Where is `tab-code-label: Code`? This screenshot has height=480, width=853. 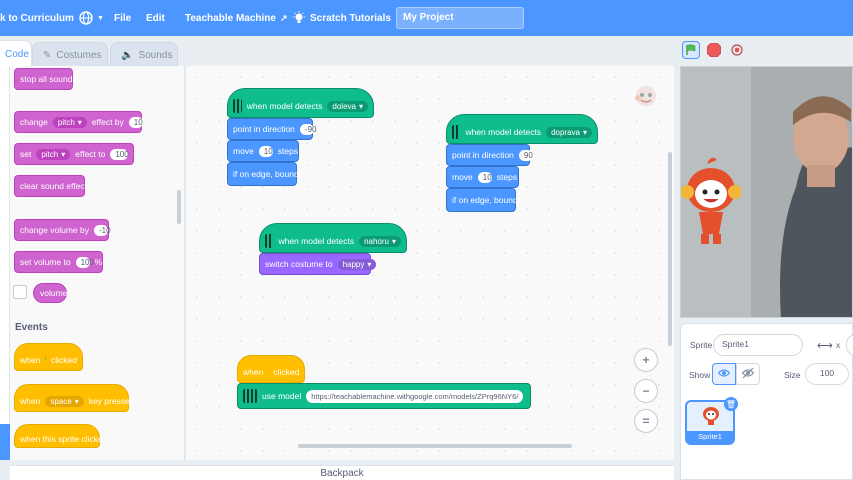
tab-code-label: Code is located at coordinates (17, 54).